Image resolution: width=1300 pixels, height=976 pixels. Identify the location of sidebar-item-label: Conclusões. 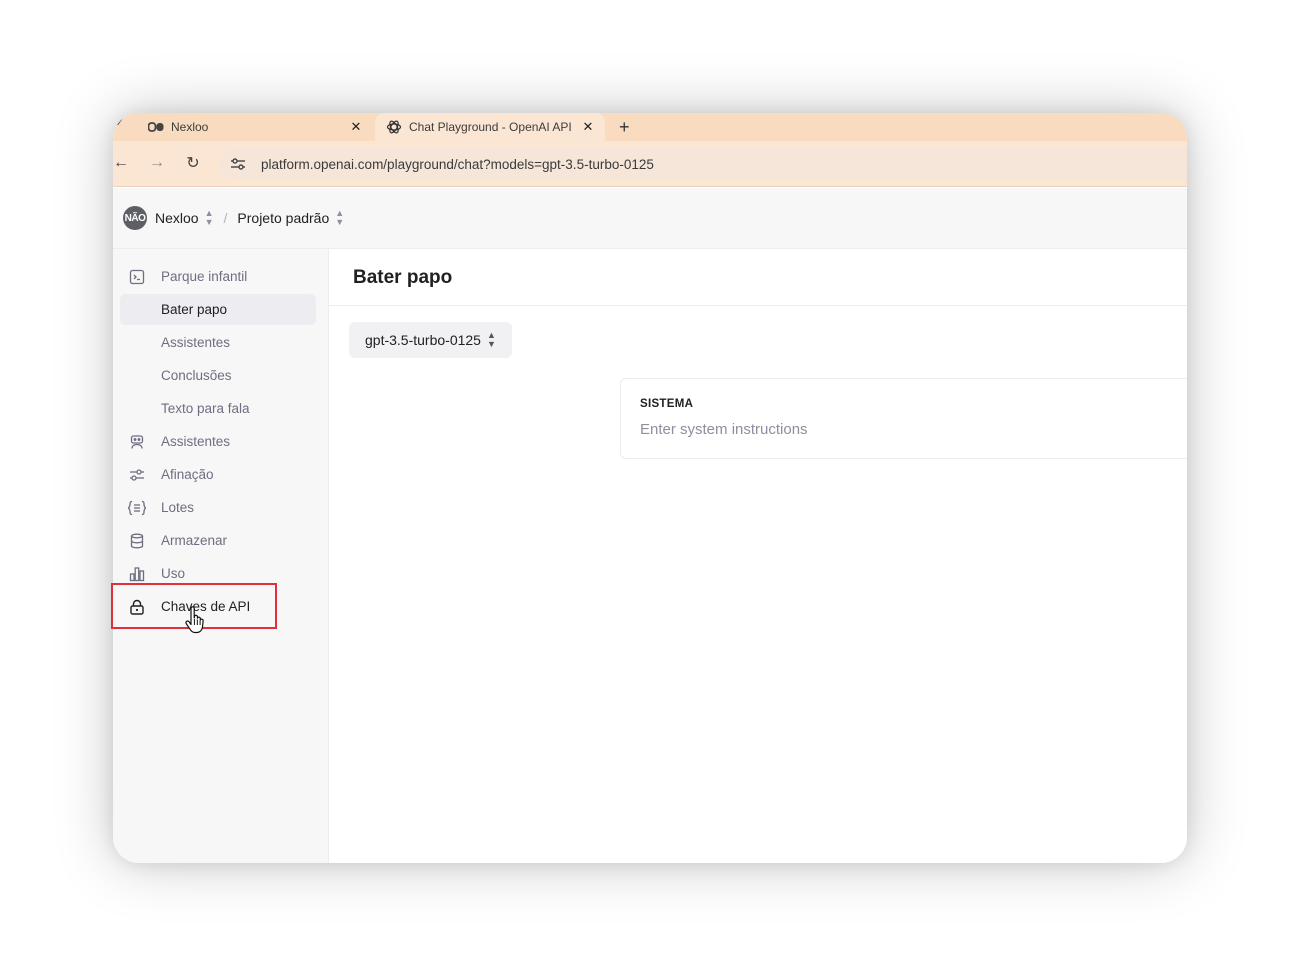
(196, 375).